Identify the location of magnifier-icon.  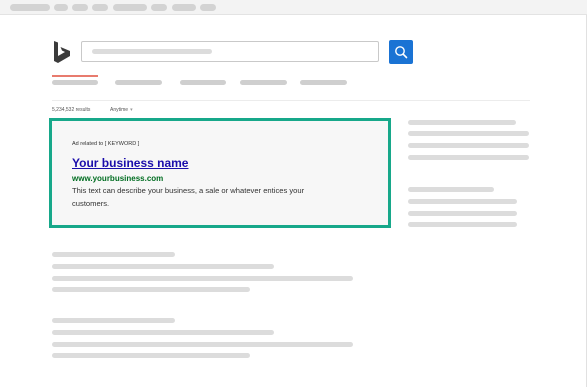
(401, 52).